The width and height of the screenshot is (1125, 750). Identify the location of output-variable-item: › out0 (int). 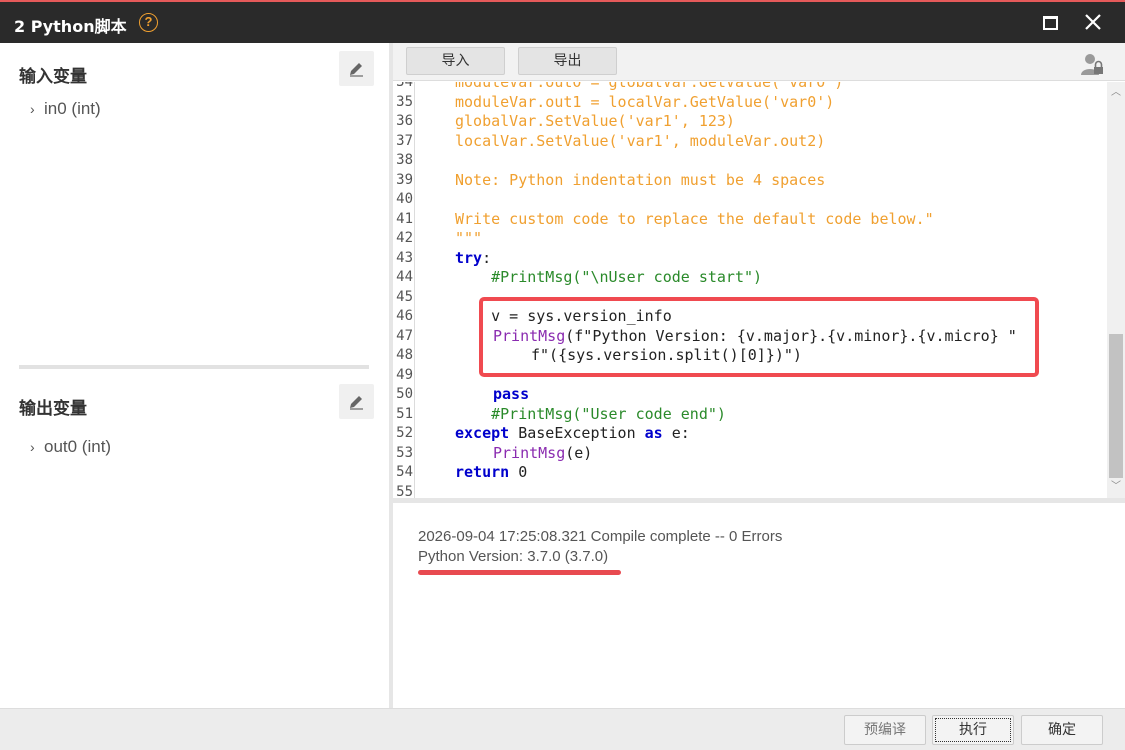
(70, 447).